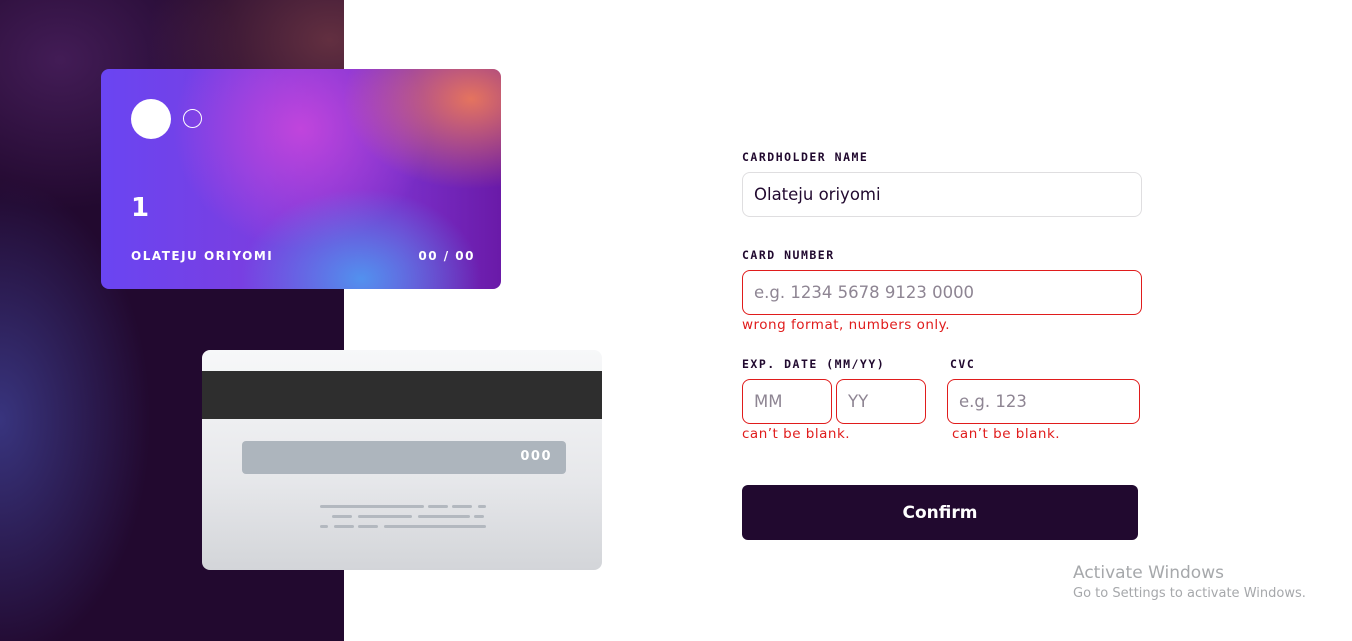 Image resolution: width=1352 pixels, height=641 pixels. What do you see at coordinates (963, 364) in the screenshot?
I see `cvc-label: CVC` at bounding box center [963, 364].